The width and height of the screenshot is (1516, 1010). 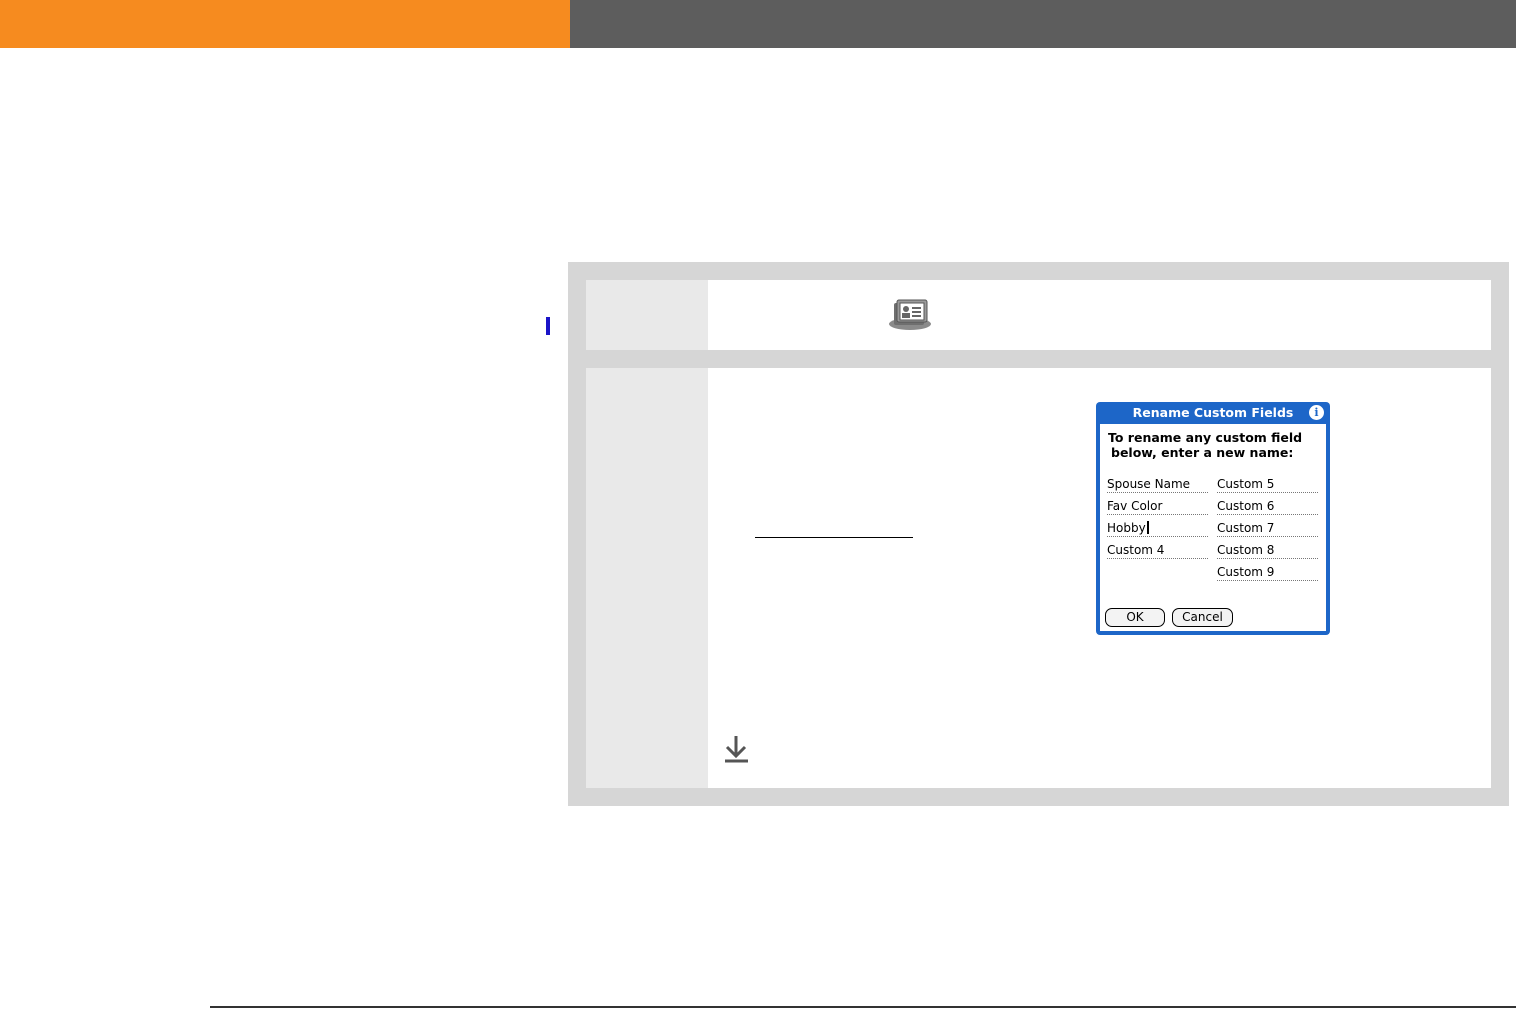 What do you see at coordinates (548, 326) in the screenshot?
I see `text-cursor-marker` at bounding box center [548, 326].